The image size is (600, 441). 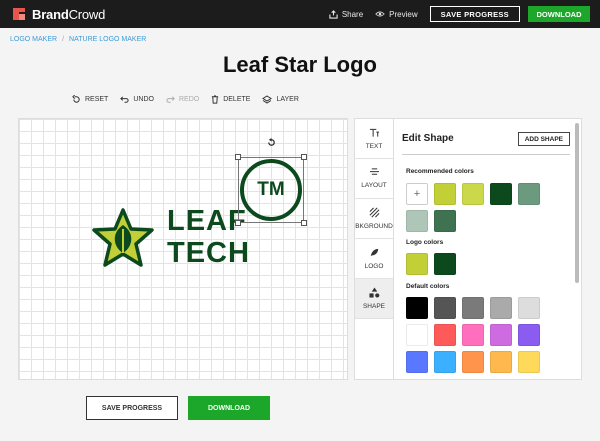 What do you see at coordinates (577, 203) in the screenshot?
I see `panel-scrollbar` at bounding box center [577, 203].